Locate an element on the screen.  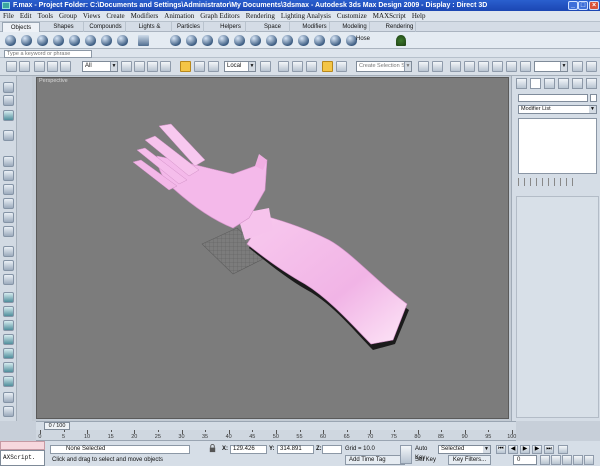
chamferbox-primitive-icon is located at coordinates (191, 40).